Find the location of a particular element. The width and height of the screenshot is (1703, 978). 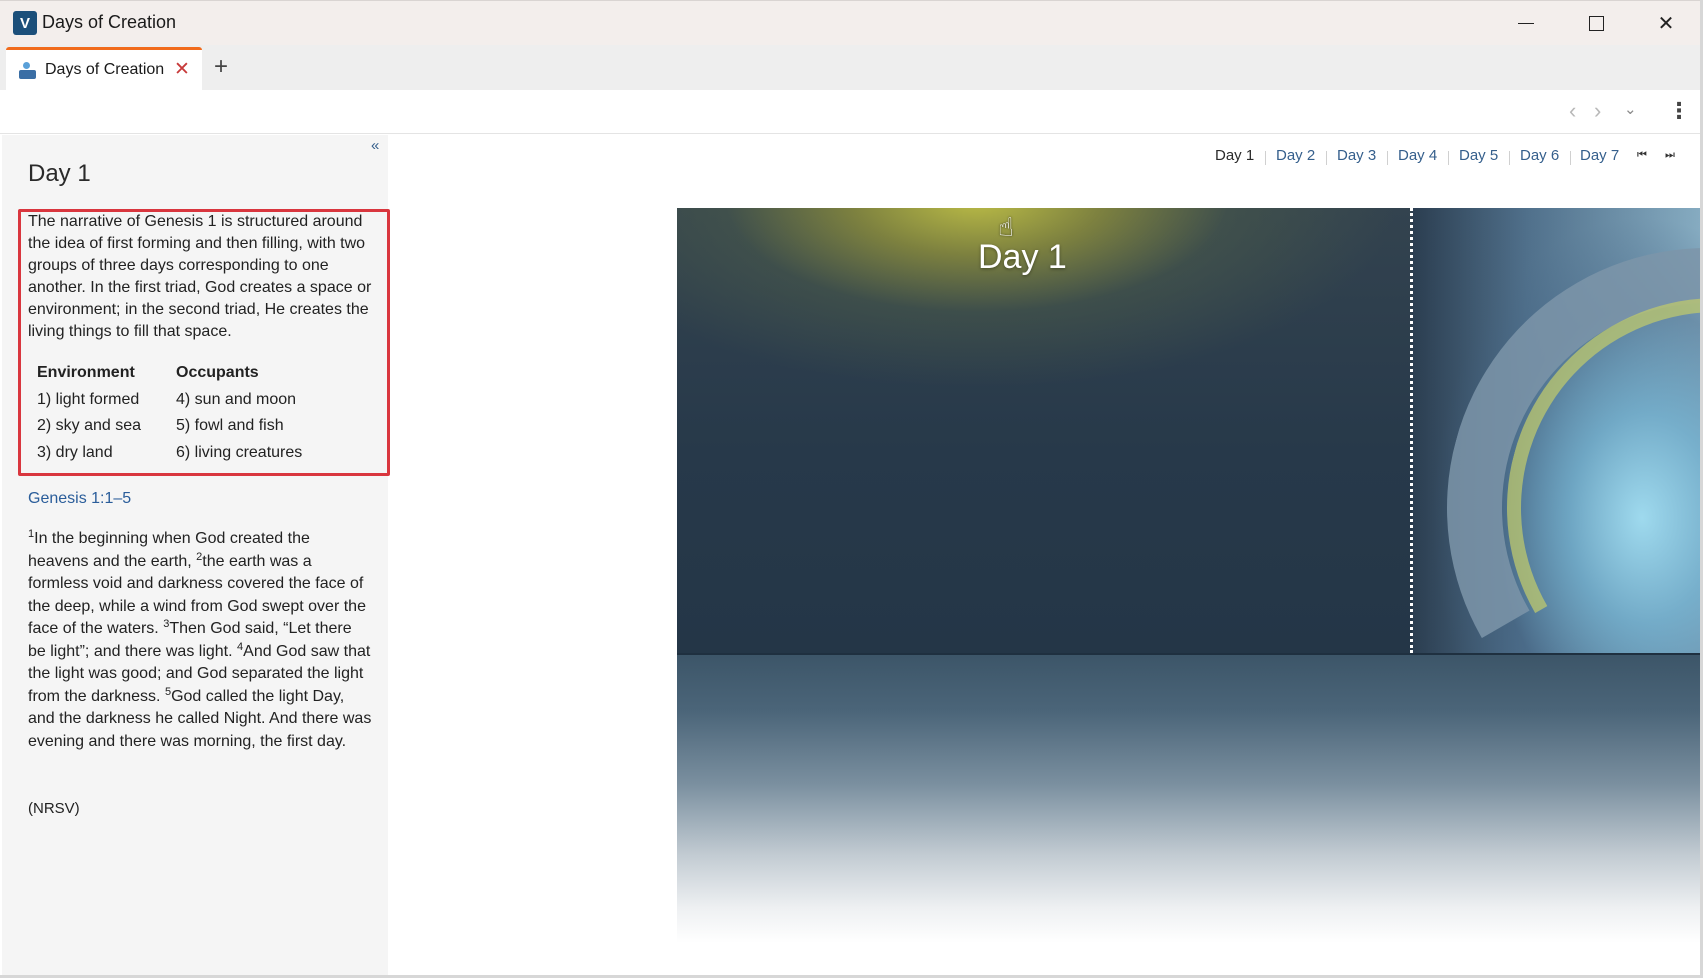

day-nav-7: Day 7 is located at coordinates (1599, 155).